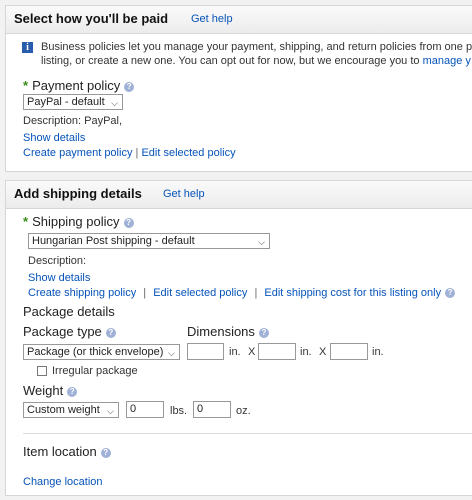 Image resolution: width=472 pixels, height=500 pixels. I want to click on dimensions-label: Dimensions?, so click(228, 331).